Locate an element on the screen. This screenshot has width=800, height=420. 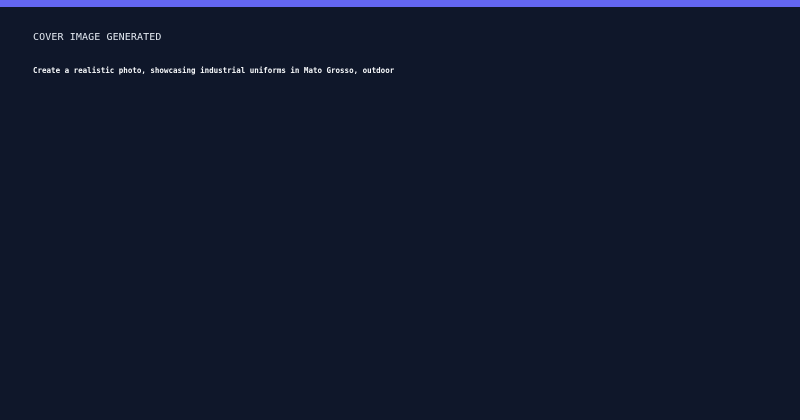
top-accent-bar is located at coordinates (400, 3).